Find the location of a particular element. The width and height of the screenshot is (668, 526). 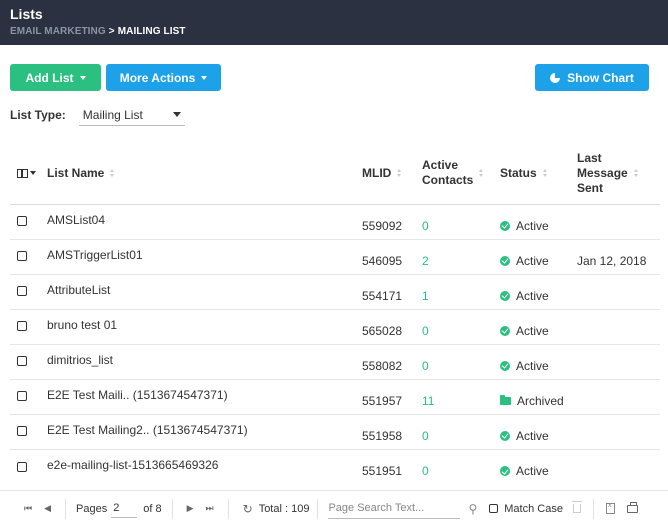

breadcrumb-email-marketing: Email Marketing is located at coordinates (58, 31).